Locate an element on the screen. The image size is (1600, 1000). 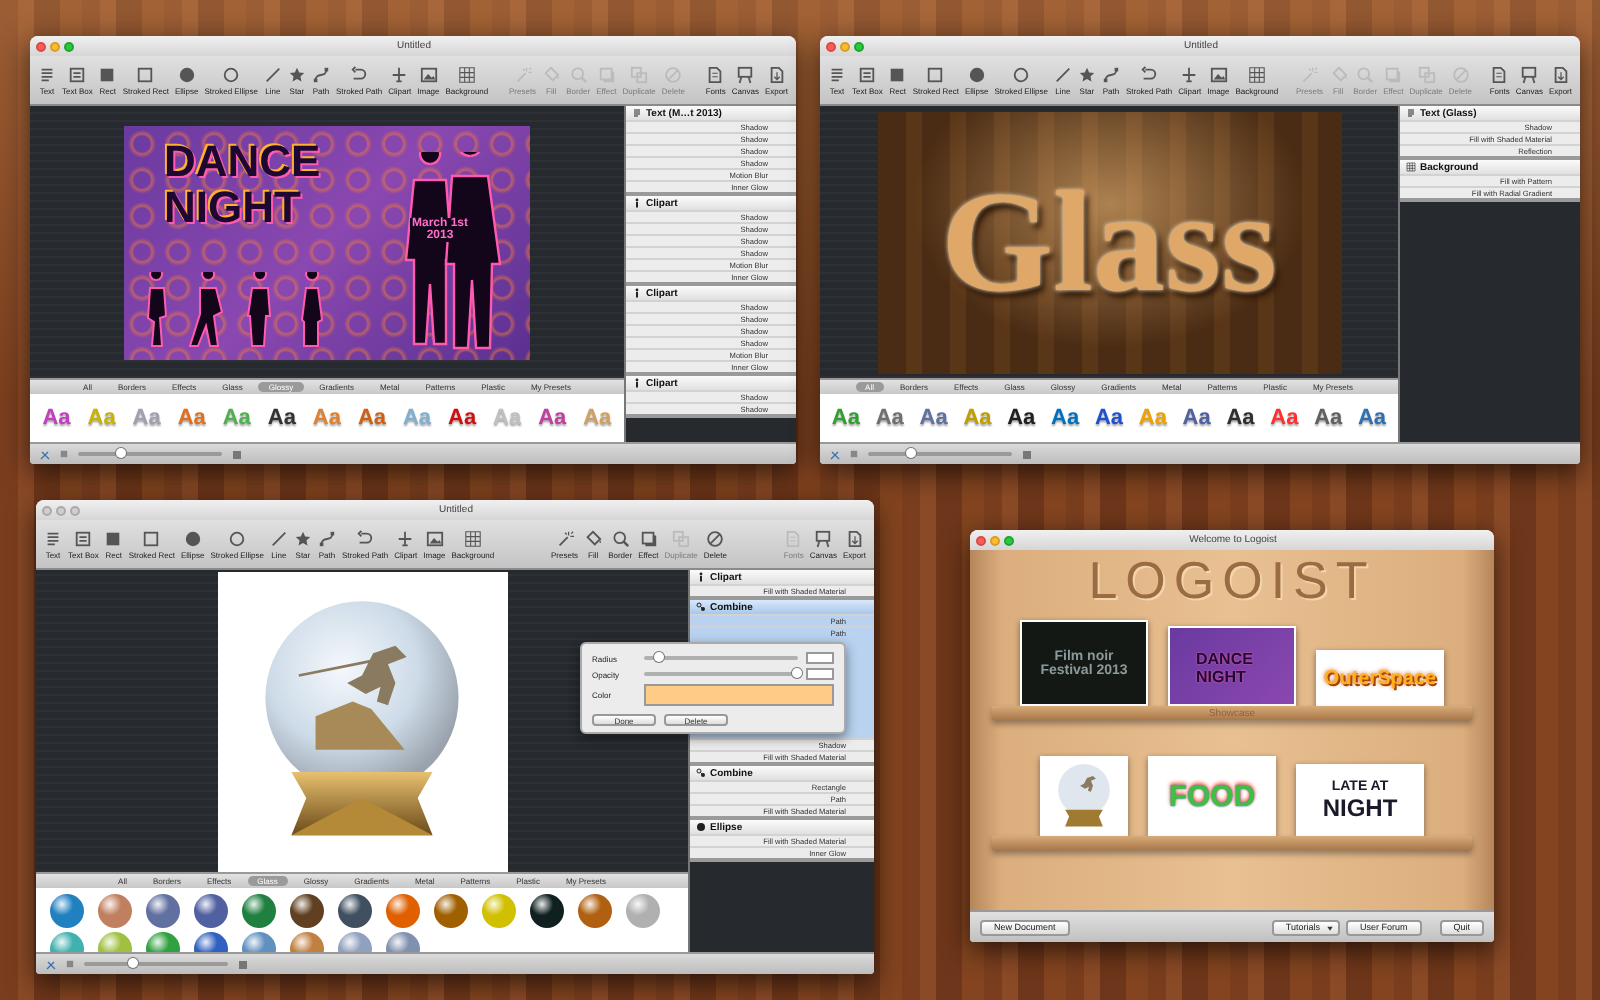
document-icon is located at coordinates (1499, 74).